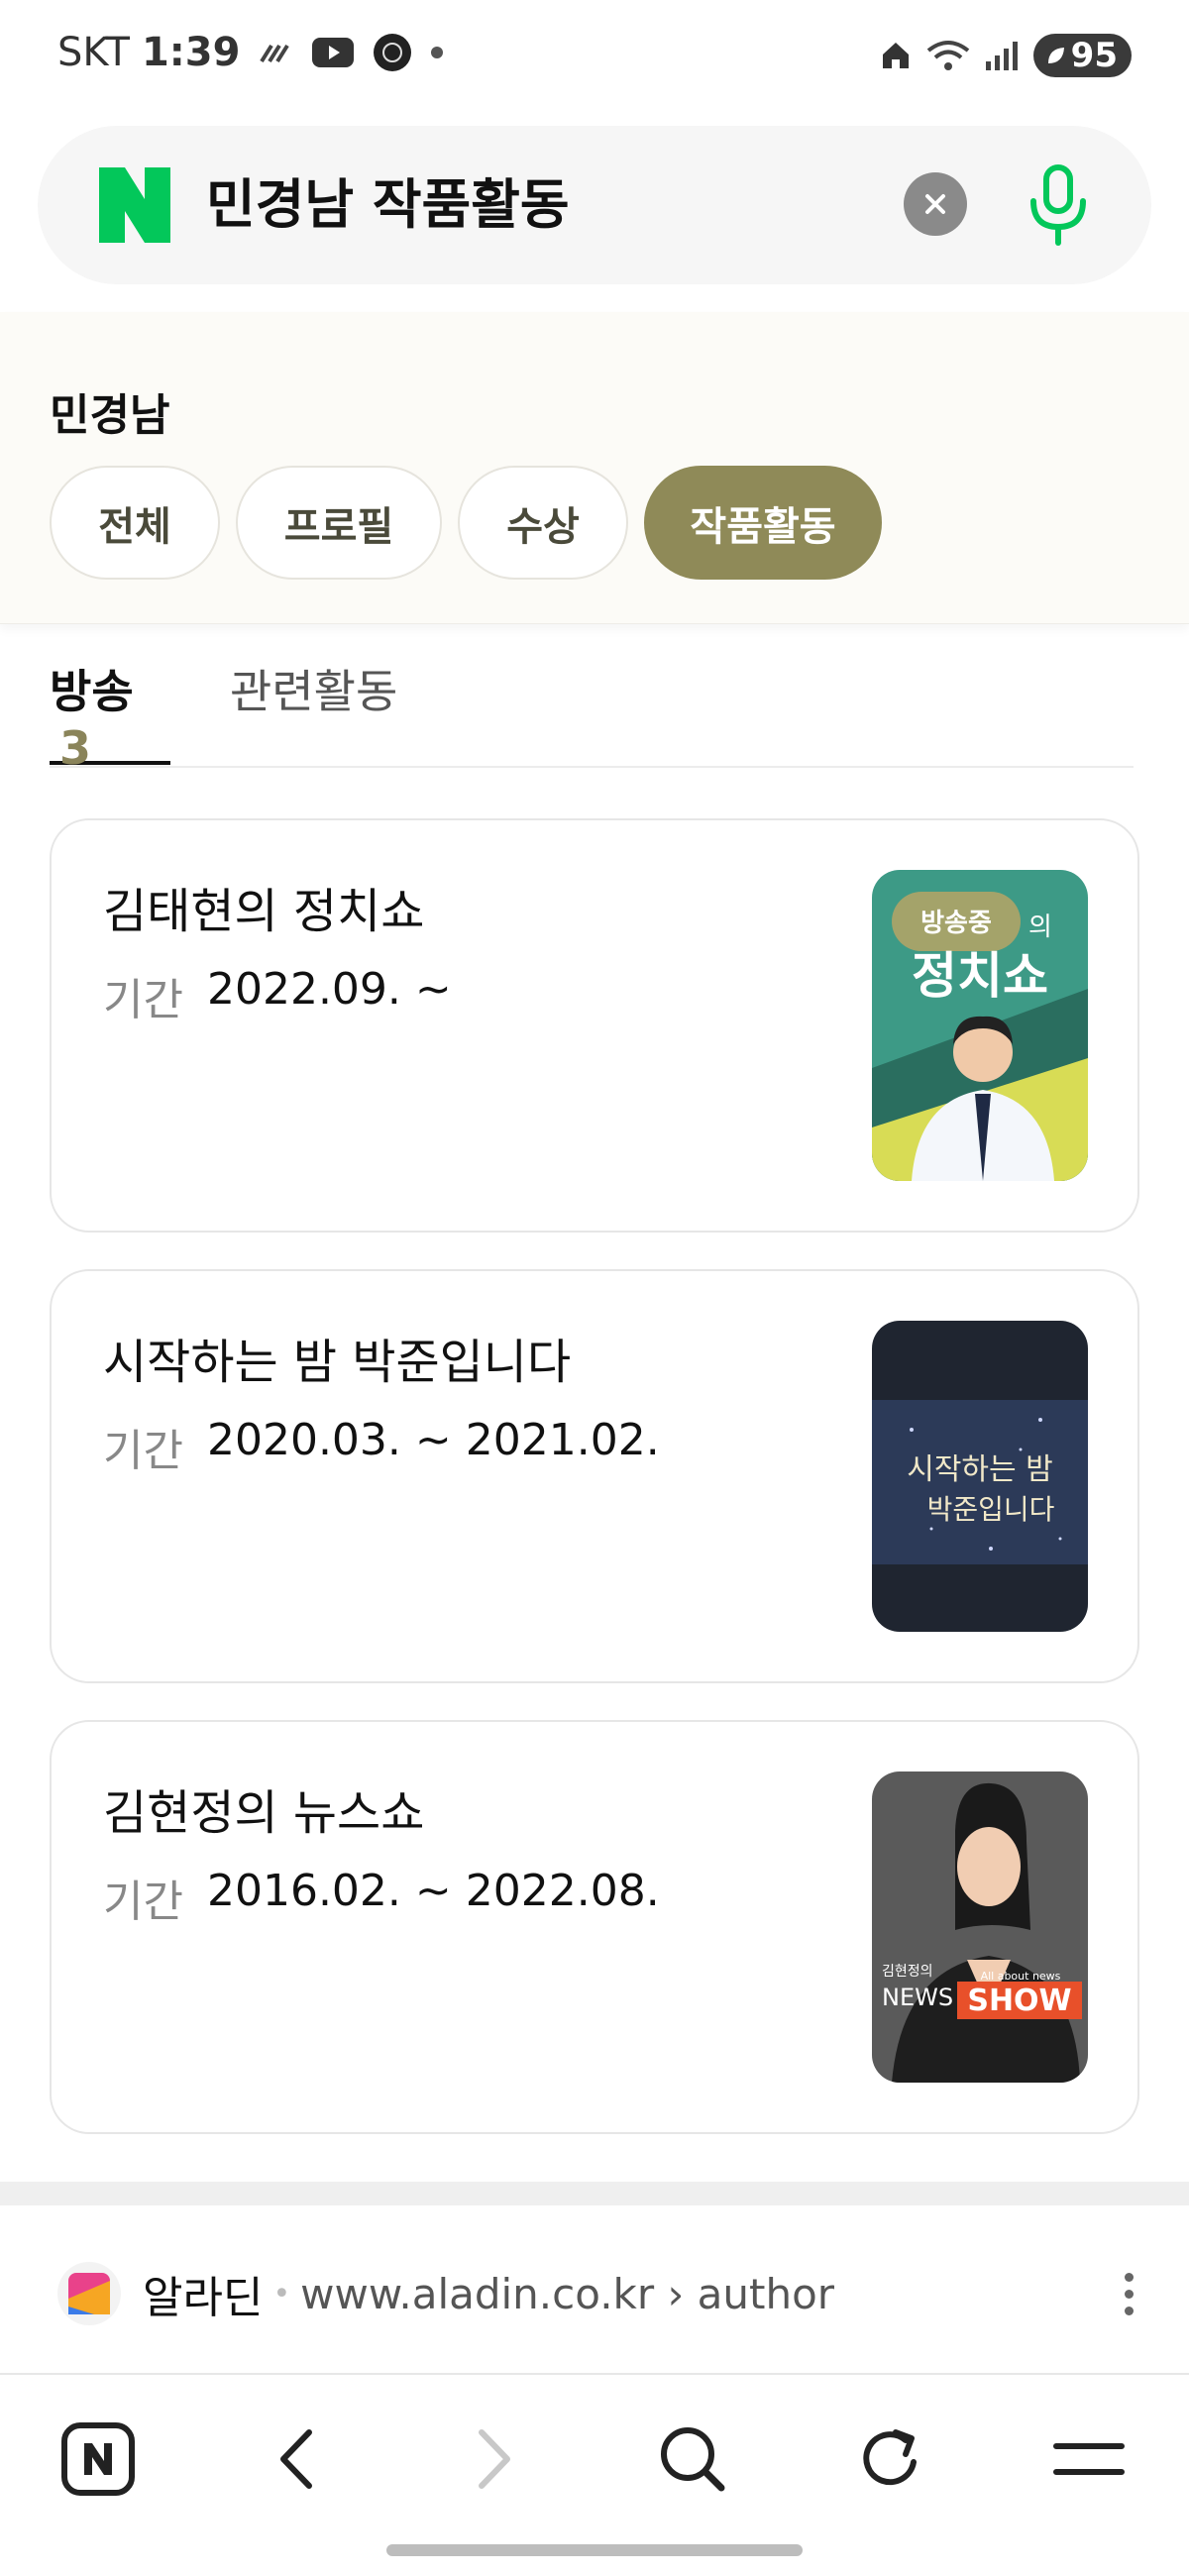  I want to click on work-period: 기간 2022.09. ~, so click(277, 995).